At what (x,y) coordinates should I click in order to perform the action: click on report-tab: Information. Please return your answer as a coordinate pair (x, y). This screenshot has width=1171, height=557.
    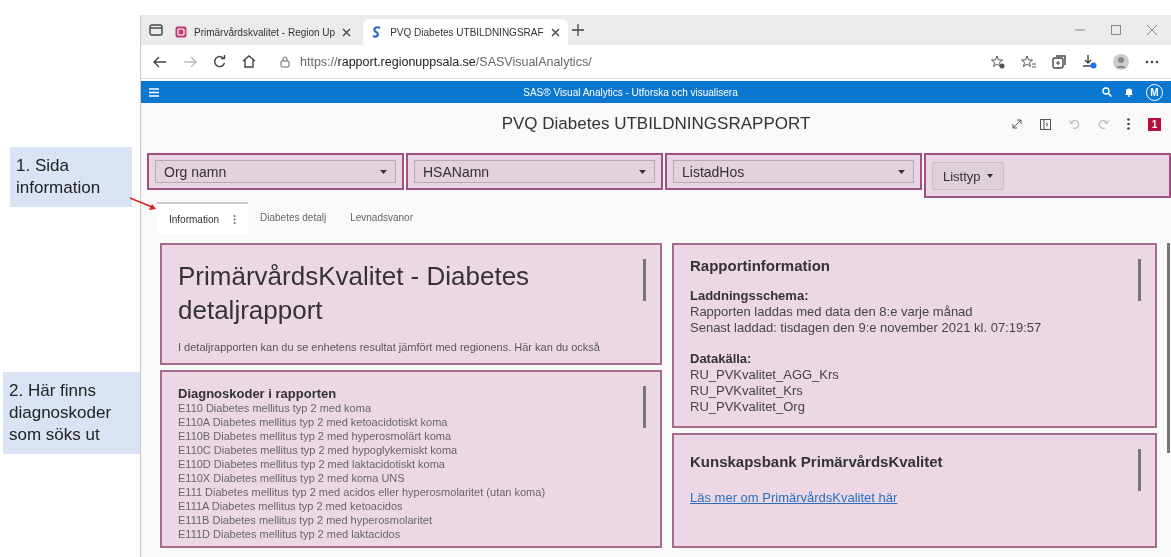
    Looking at the image, I should click on (203, 218).